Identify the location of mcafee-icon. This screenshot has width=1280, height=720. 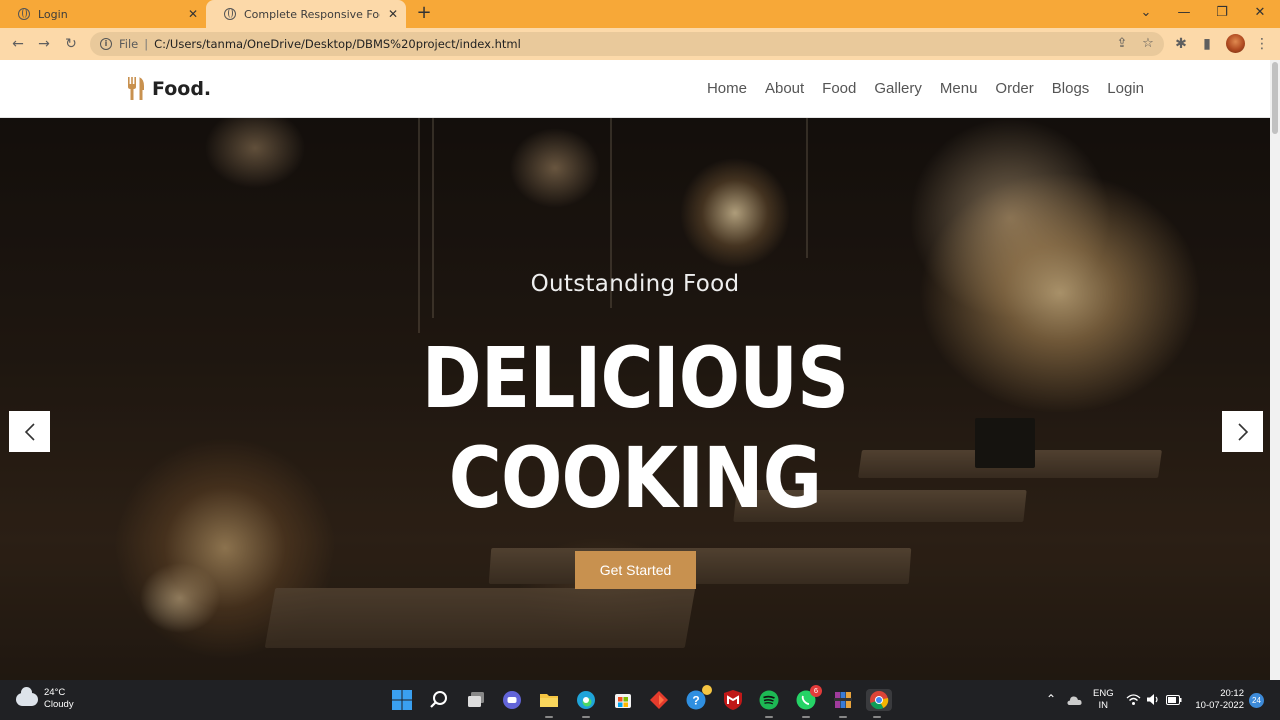
(733, 700).